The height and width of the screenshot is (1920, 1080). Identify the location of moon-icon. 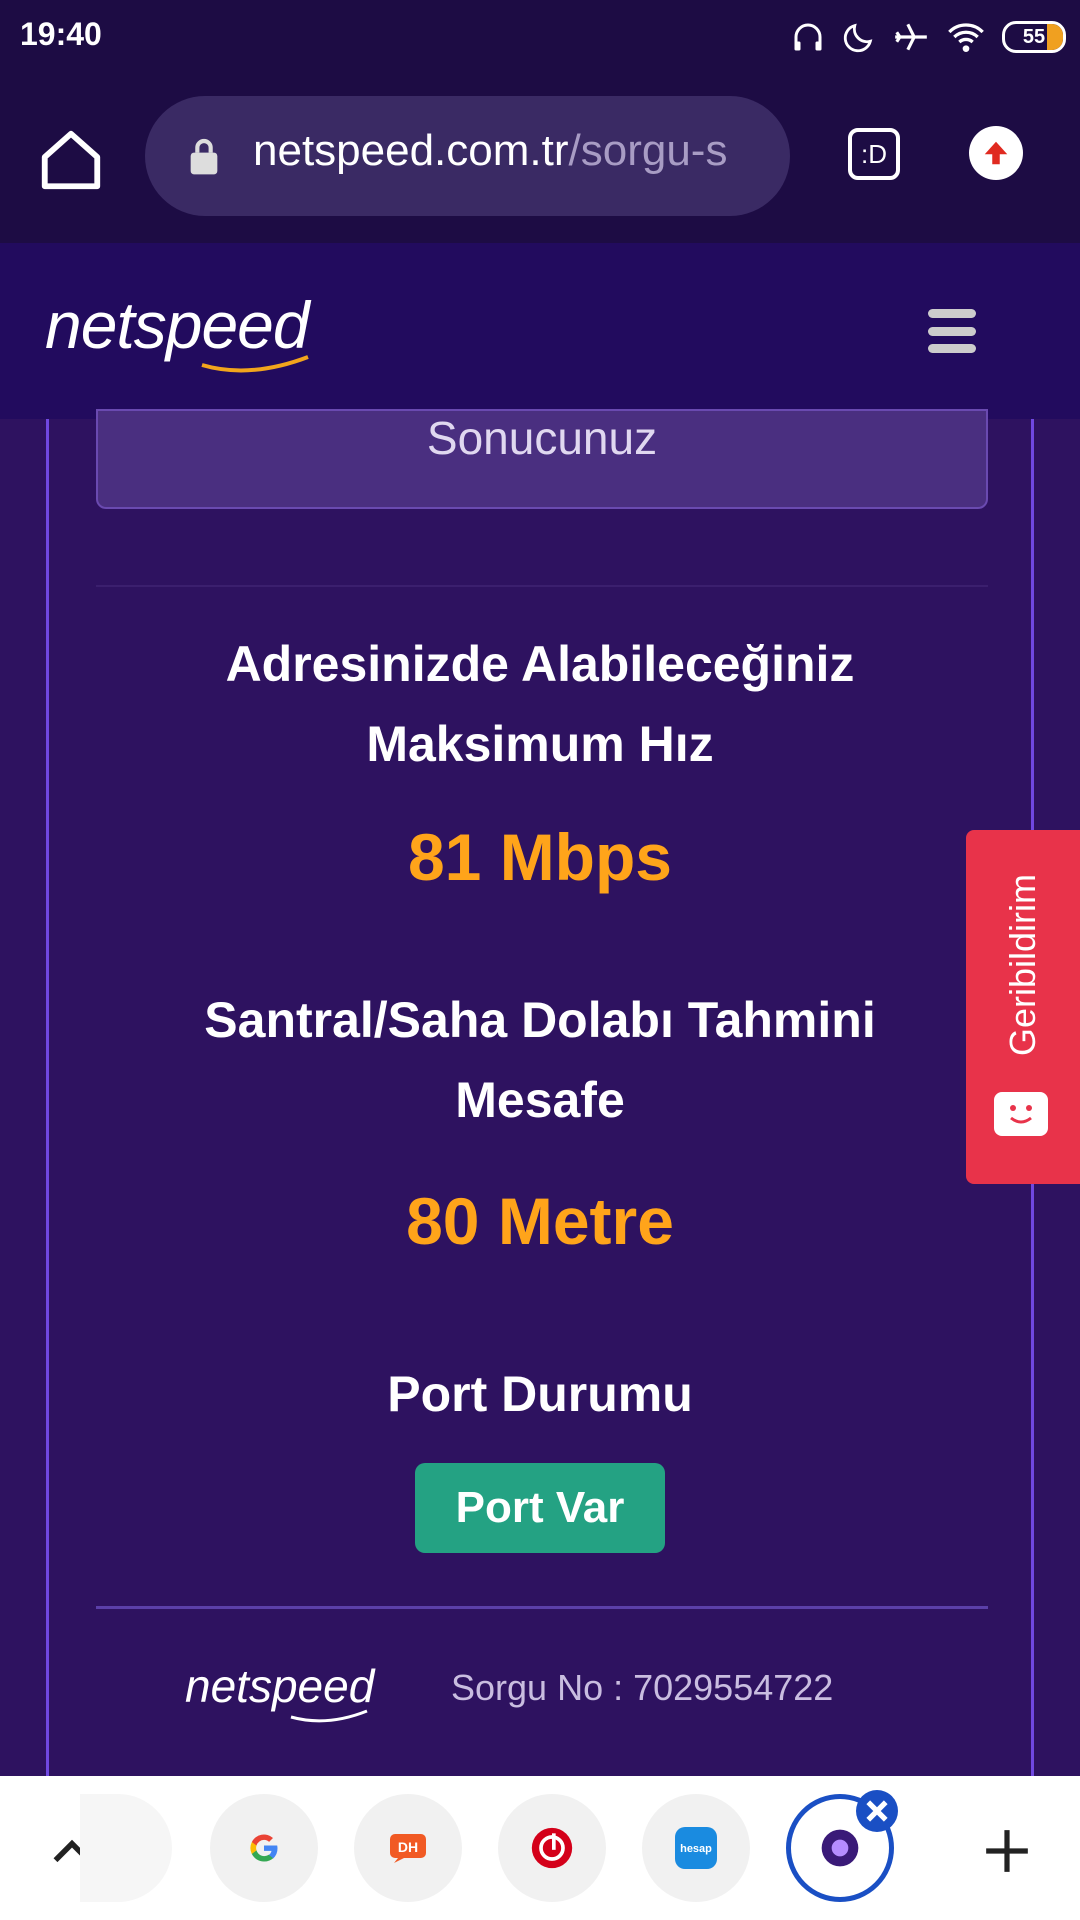
(858, 38).